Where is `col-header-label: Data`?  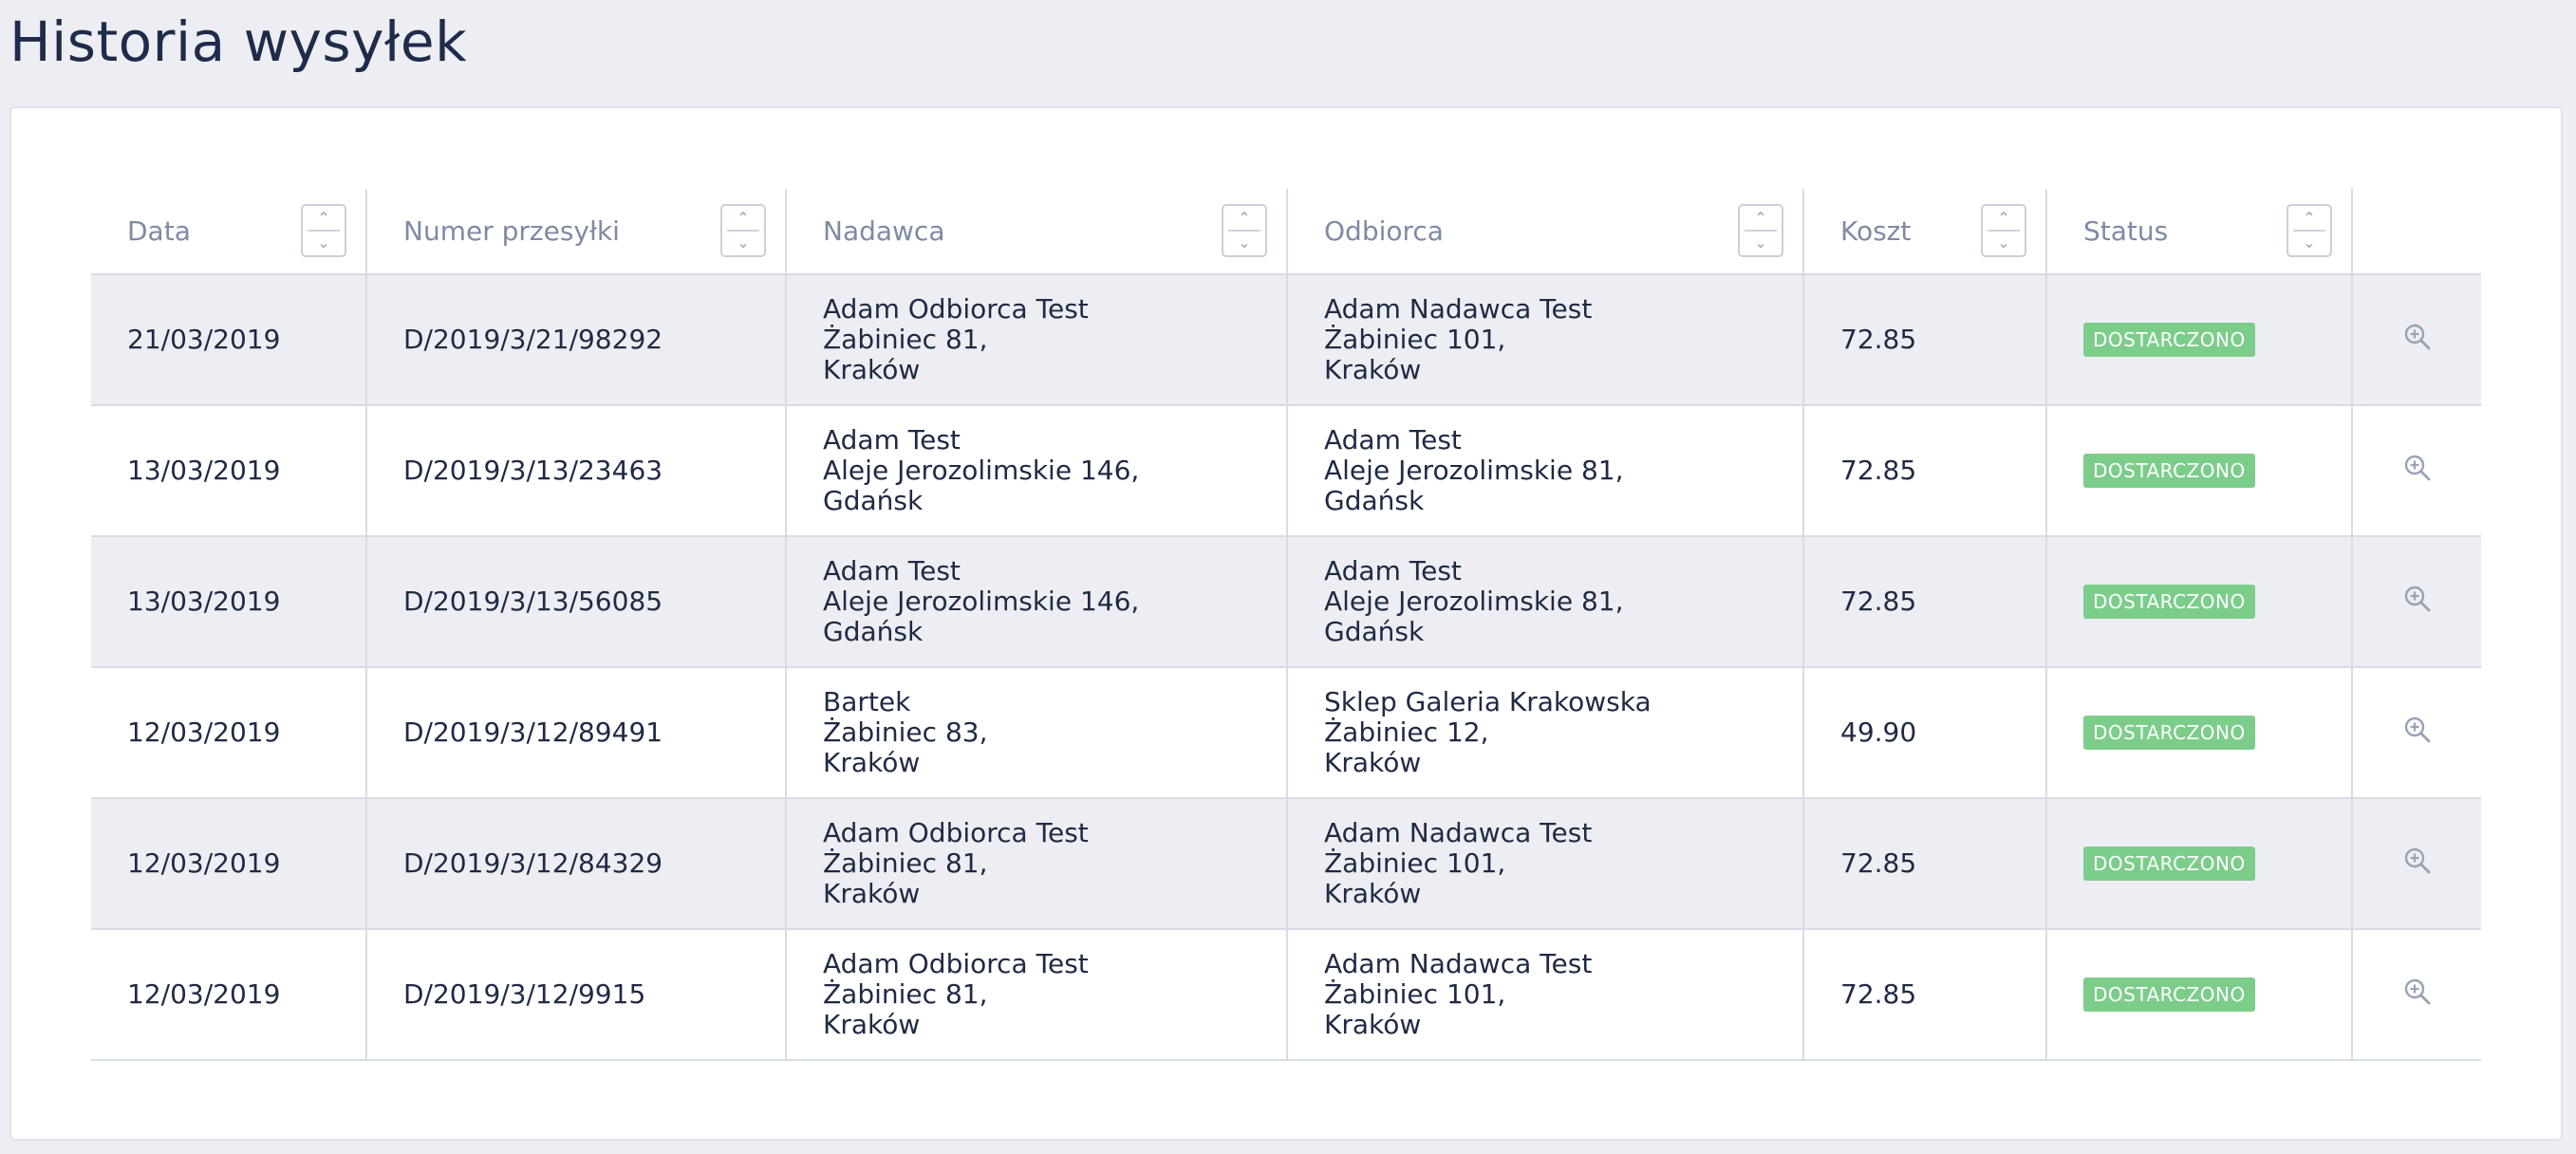
col-header-label: Data is located at coordinates (159, 231).